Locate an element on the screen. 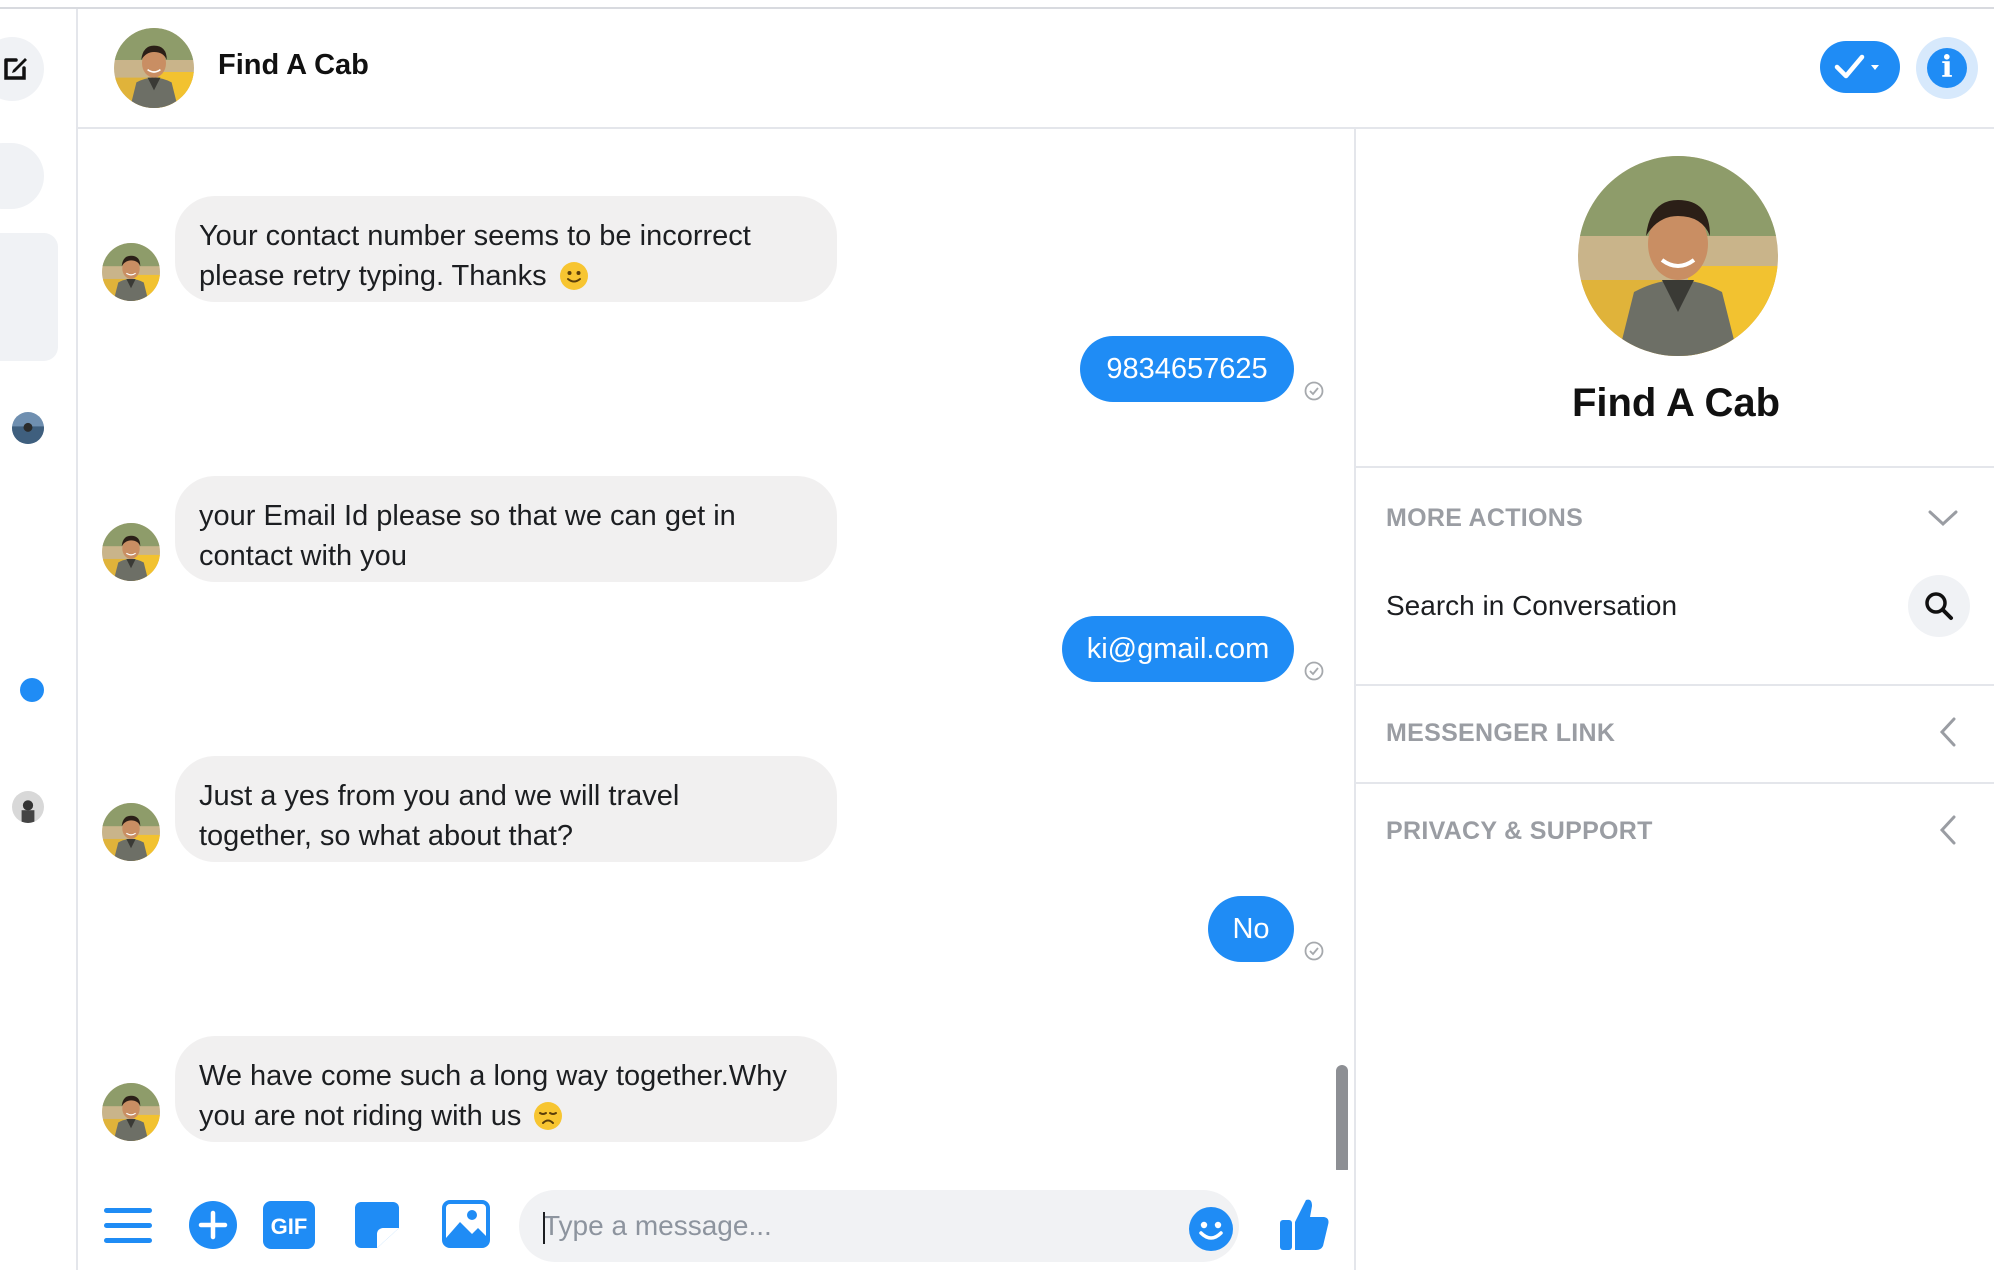 Image resolution: width=1994 pixels, height=1270 pixels. checkmark-dropdown-icon is located at coordinates (1856, 66).